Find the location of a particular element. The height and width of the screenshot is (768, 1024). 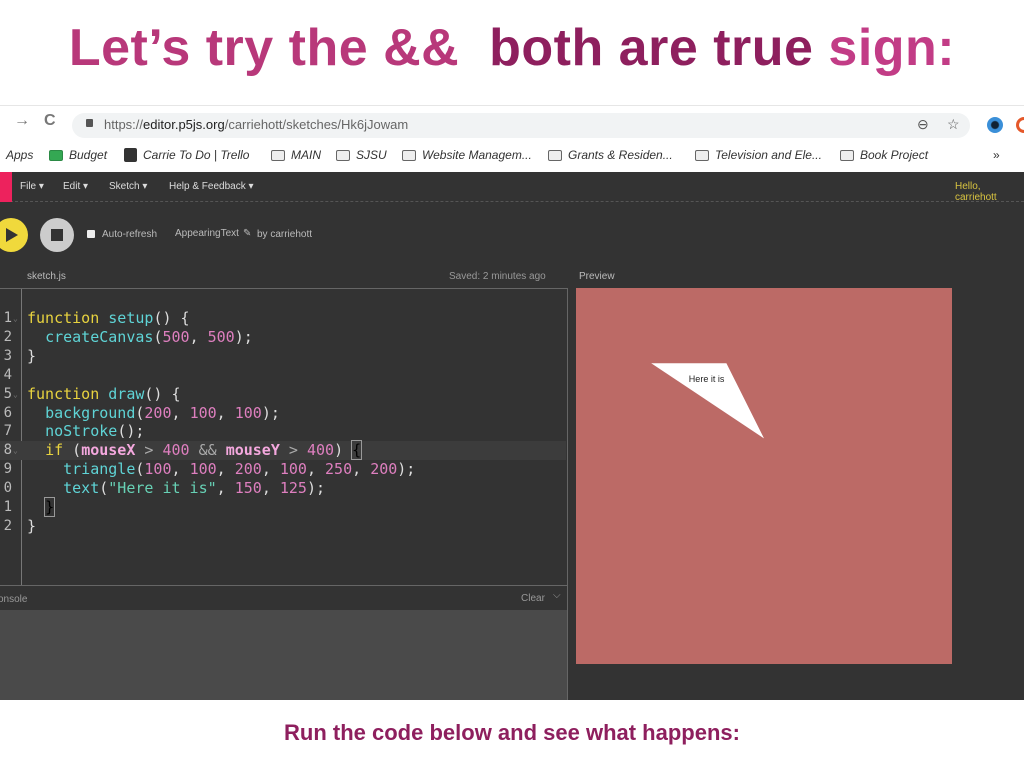

code-text: } is located at coordinates (41, 507).